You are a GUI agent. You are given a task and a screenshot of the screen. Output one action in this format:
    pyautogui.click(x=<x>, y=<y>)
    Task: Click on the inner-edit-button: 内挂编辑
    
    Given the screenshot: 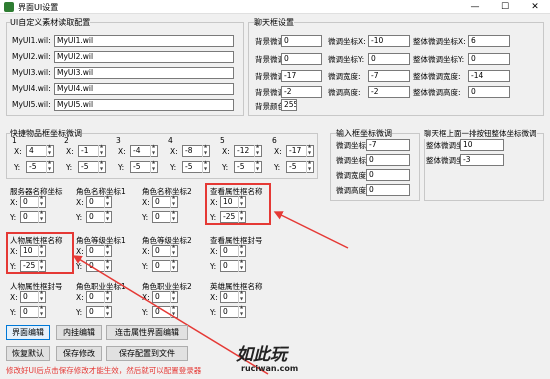 What is the action you would take?
    pyautogui.click(x=79, y=332)
    